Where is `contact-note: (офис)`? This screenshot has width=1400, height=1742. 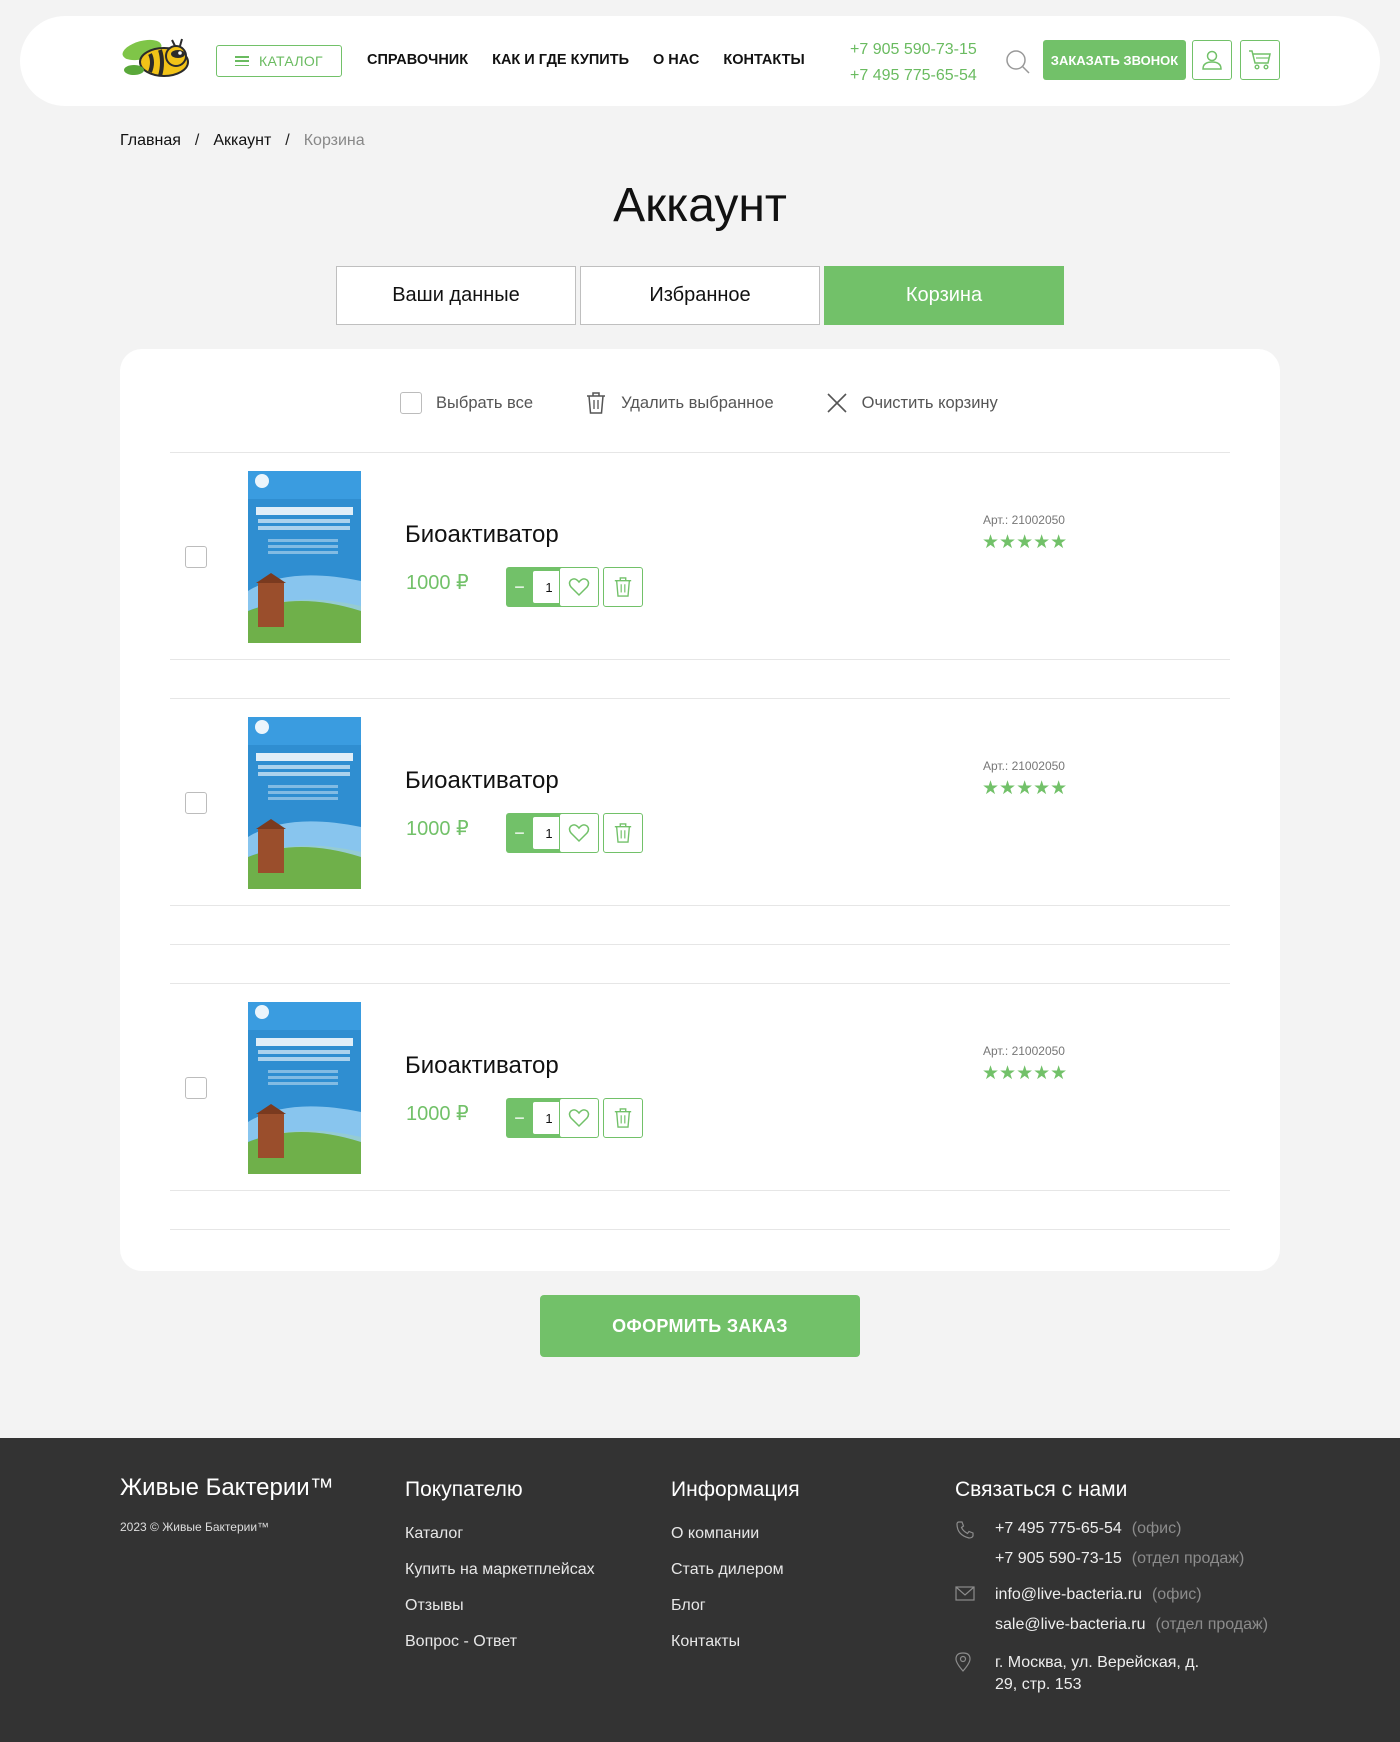
contact-note: (офис) is located at coordinates (1176, 1594).